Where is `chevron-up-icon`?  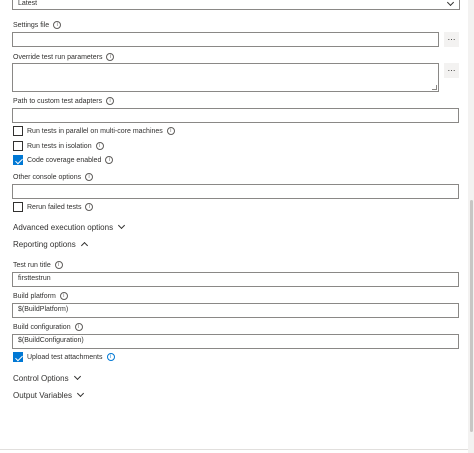
chevron-up-icon is located at coordinates (84, 246).